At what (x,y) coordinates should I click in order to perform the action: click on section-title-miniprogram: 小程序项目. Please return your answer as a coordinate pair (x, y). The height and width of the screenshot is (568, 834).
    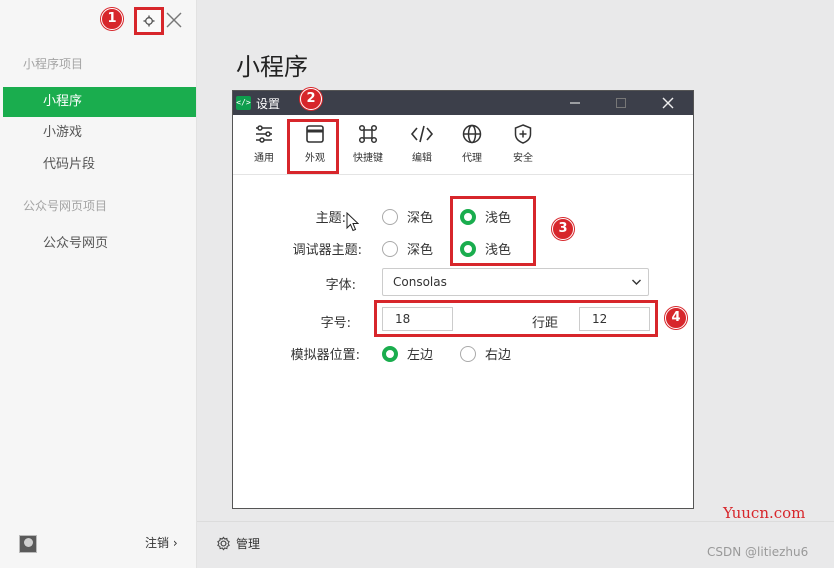
    Looking at the image, I should click on (53, 64).